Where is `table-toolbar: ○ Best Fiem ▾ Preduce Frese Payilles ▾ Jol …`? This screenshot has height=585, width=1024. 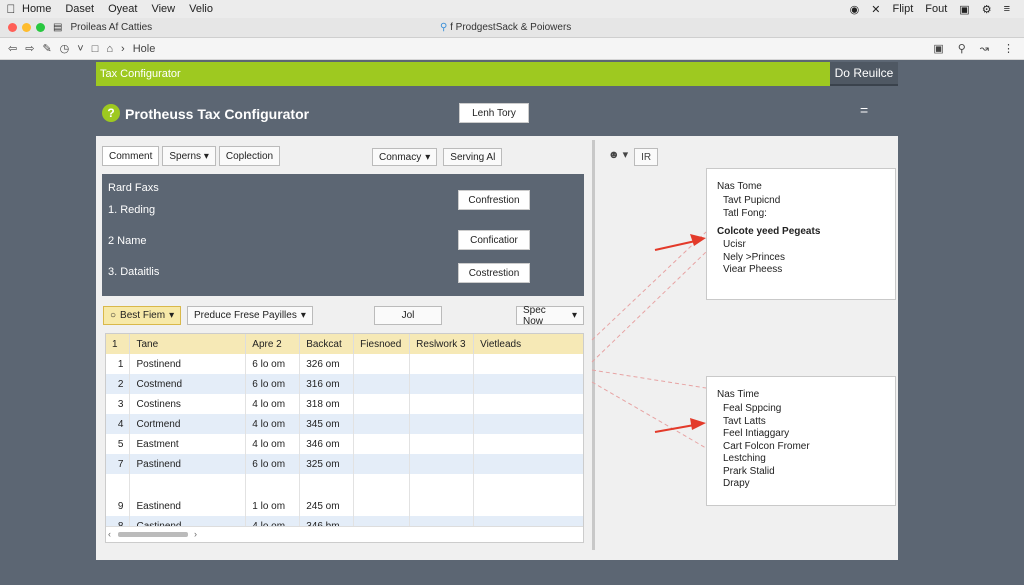
table-toolbar: ○ Best Fiem ▾ Preduce Frese Payilles ▾ Jol … is located at coordinates (343, 315).